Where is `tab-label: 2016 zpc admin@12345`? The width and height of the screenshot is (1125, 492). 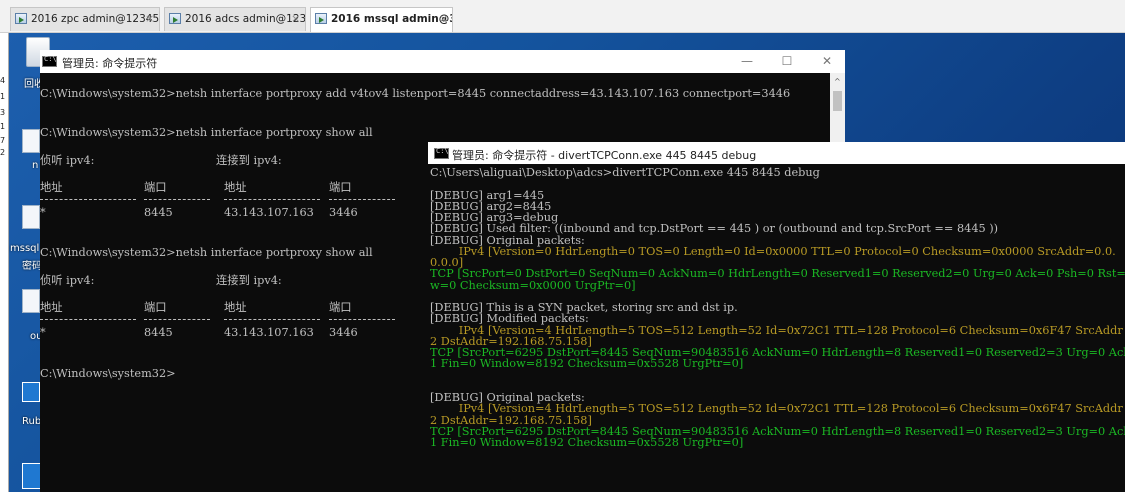 tab-label: 2016 zpc admin@12345 is located at coordinates (95, 19).